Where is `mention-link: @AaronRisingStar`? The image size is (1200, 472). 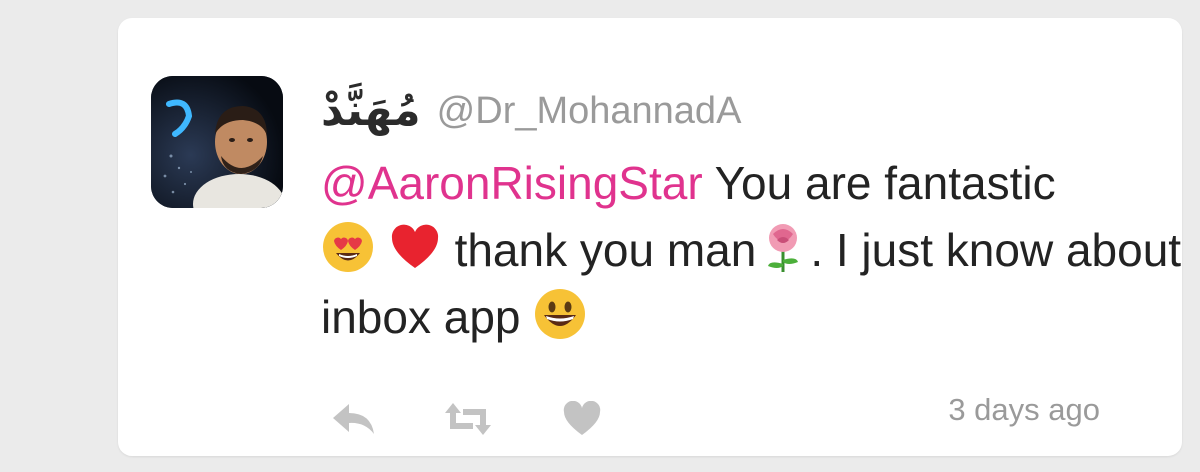
mention-link: @AaronRisingStar is located at coordinates (512, 183).